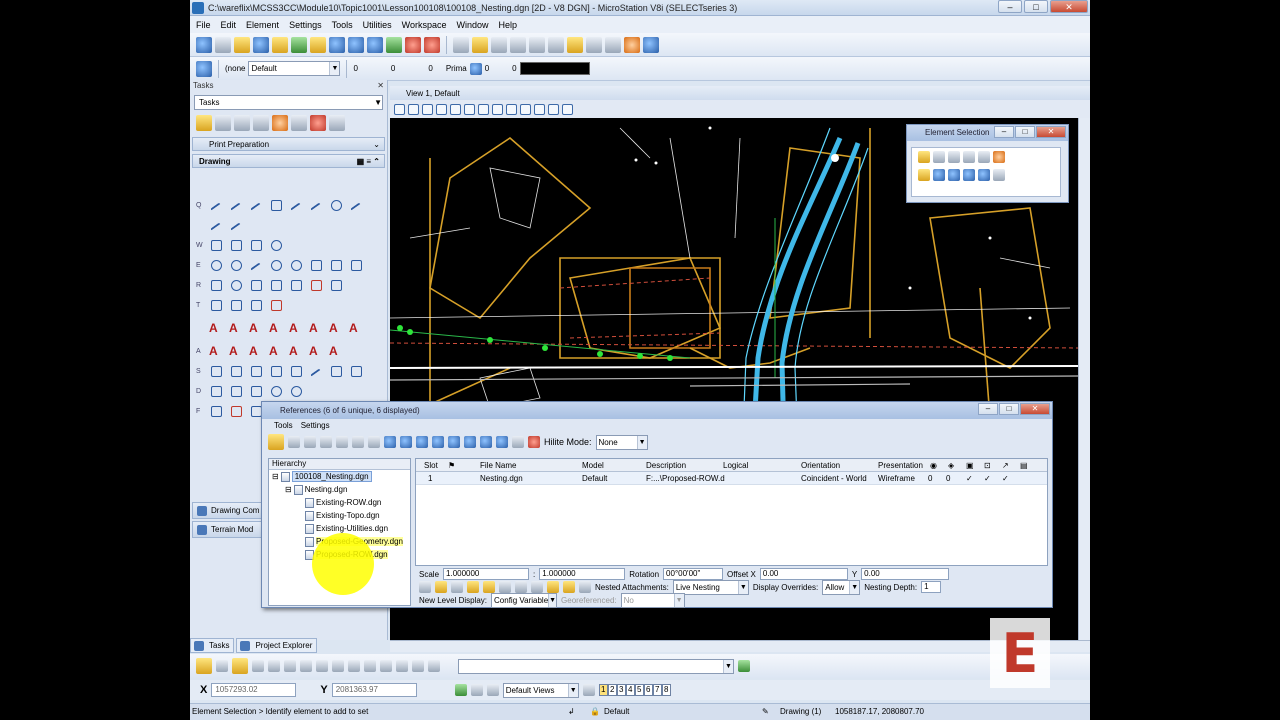  I want to click on cell-snap: 0, so click(948, 478).